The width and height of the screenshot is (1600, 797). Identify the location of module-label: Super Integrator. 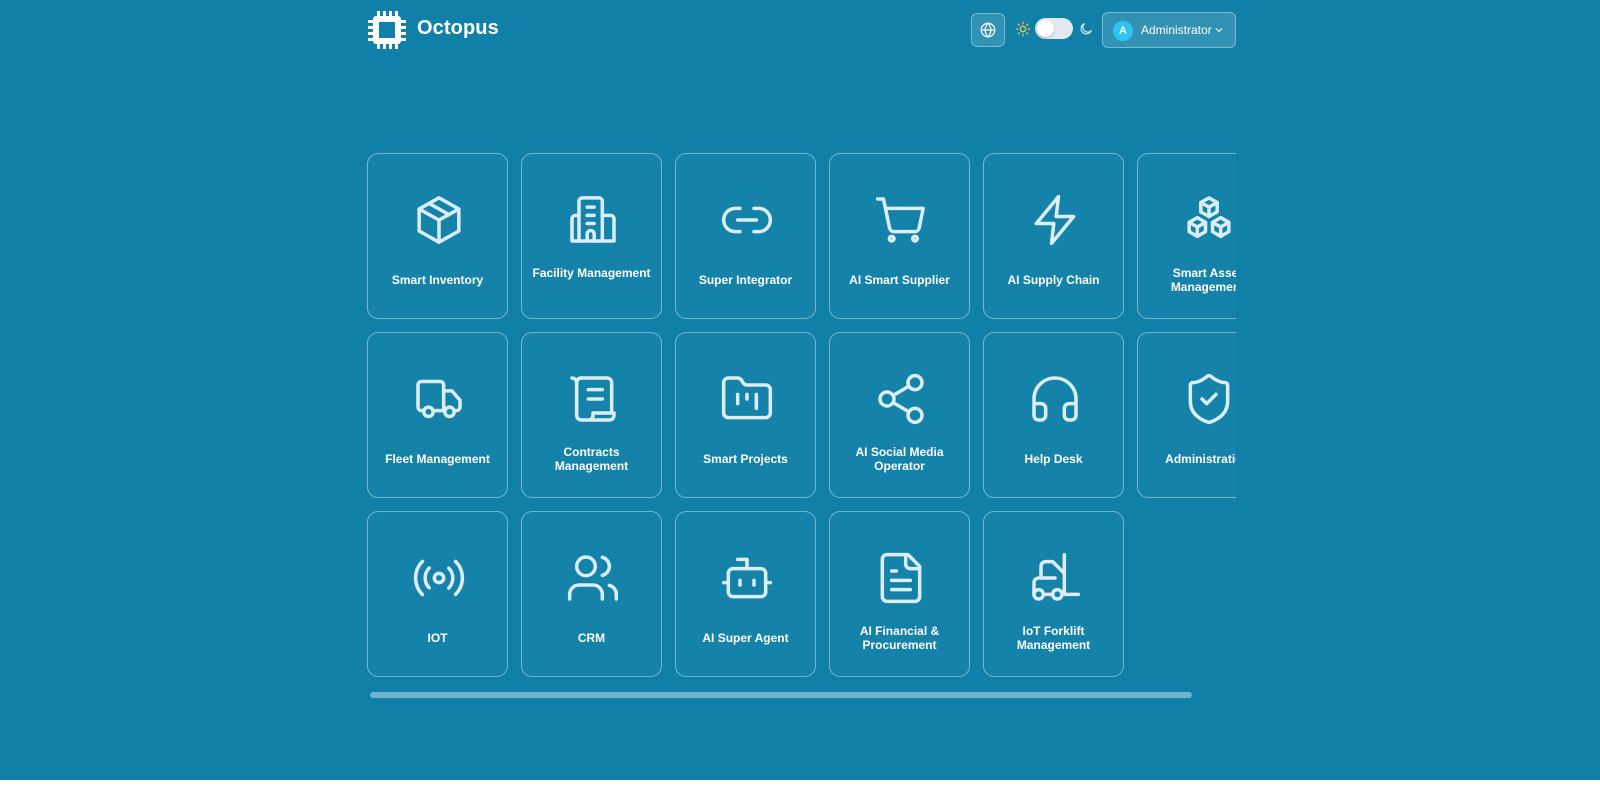
(745, 280).